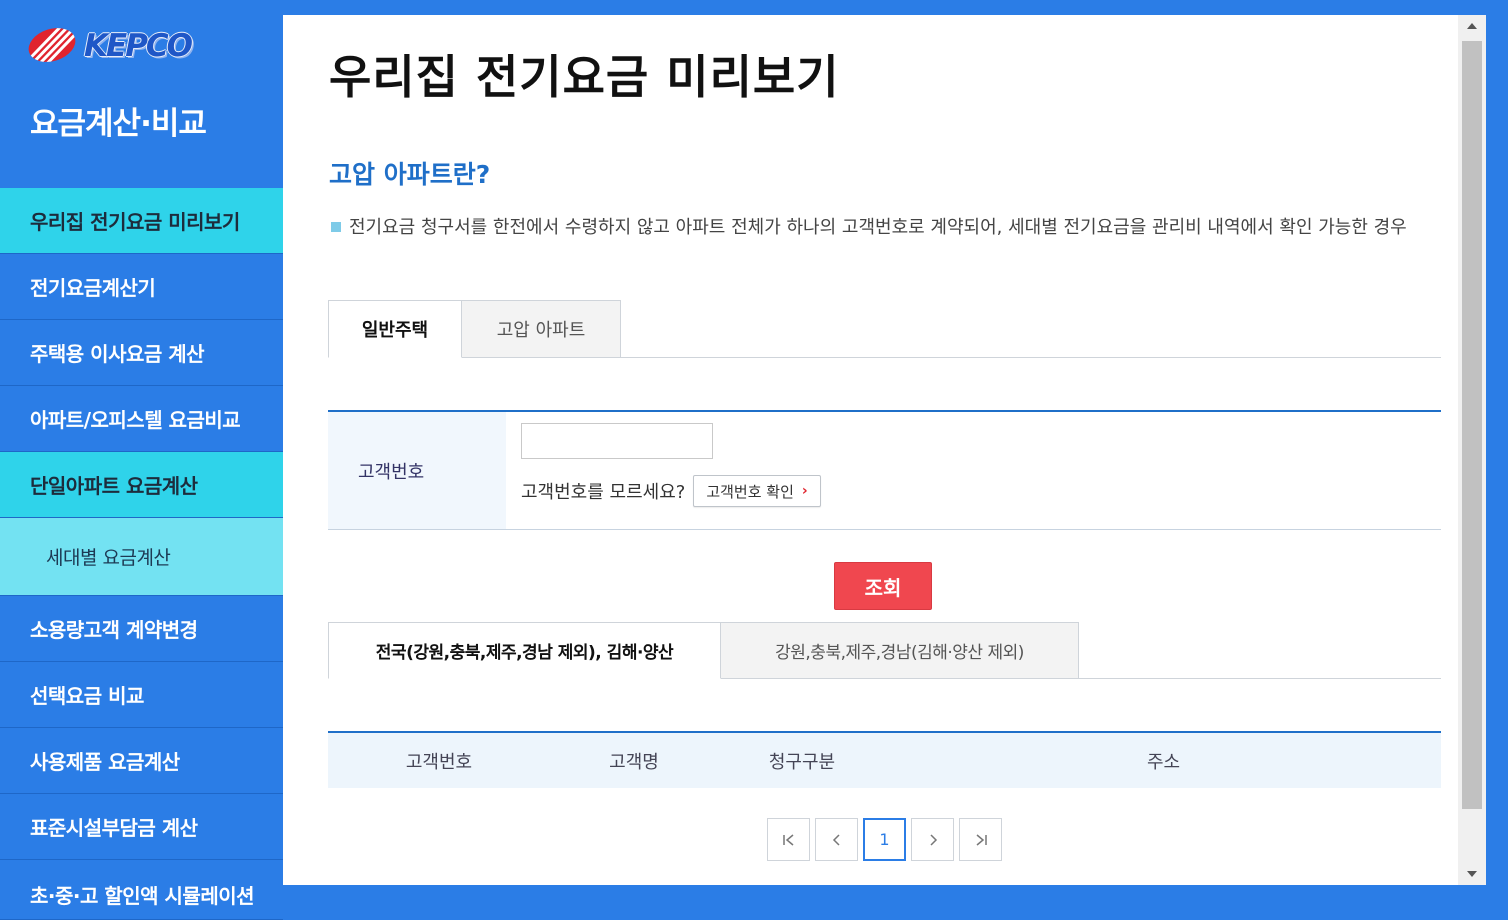 The image size is (1508, 920). I want to click on column-header-customer-number: 고객번호, so click(439, 762).